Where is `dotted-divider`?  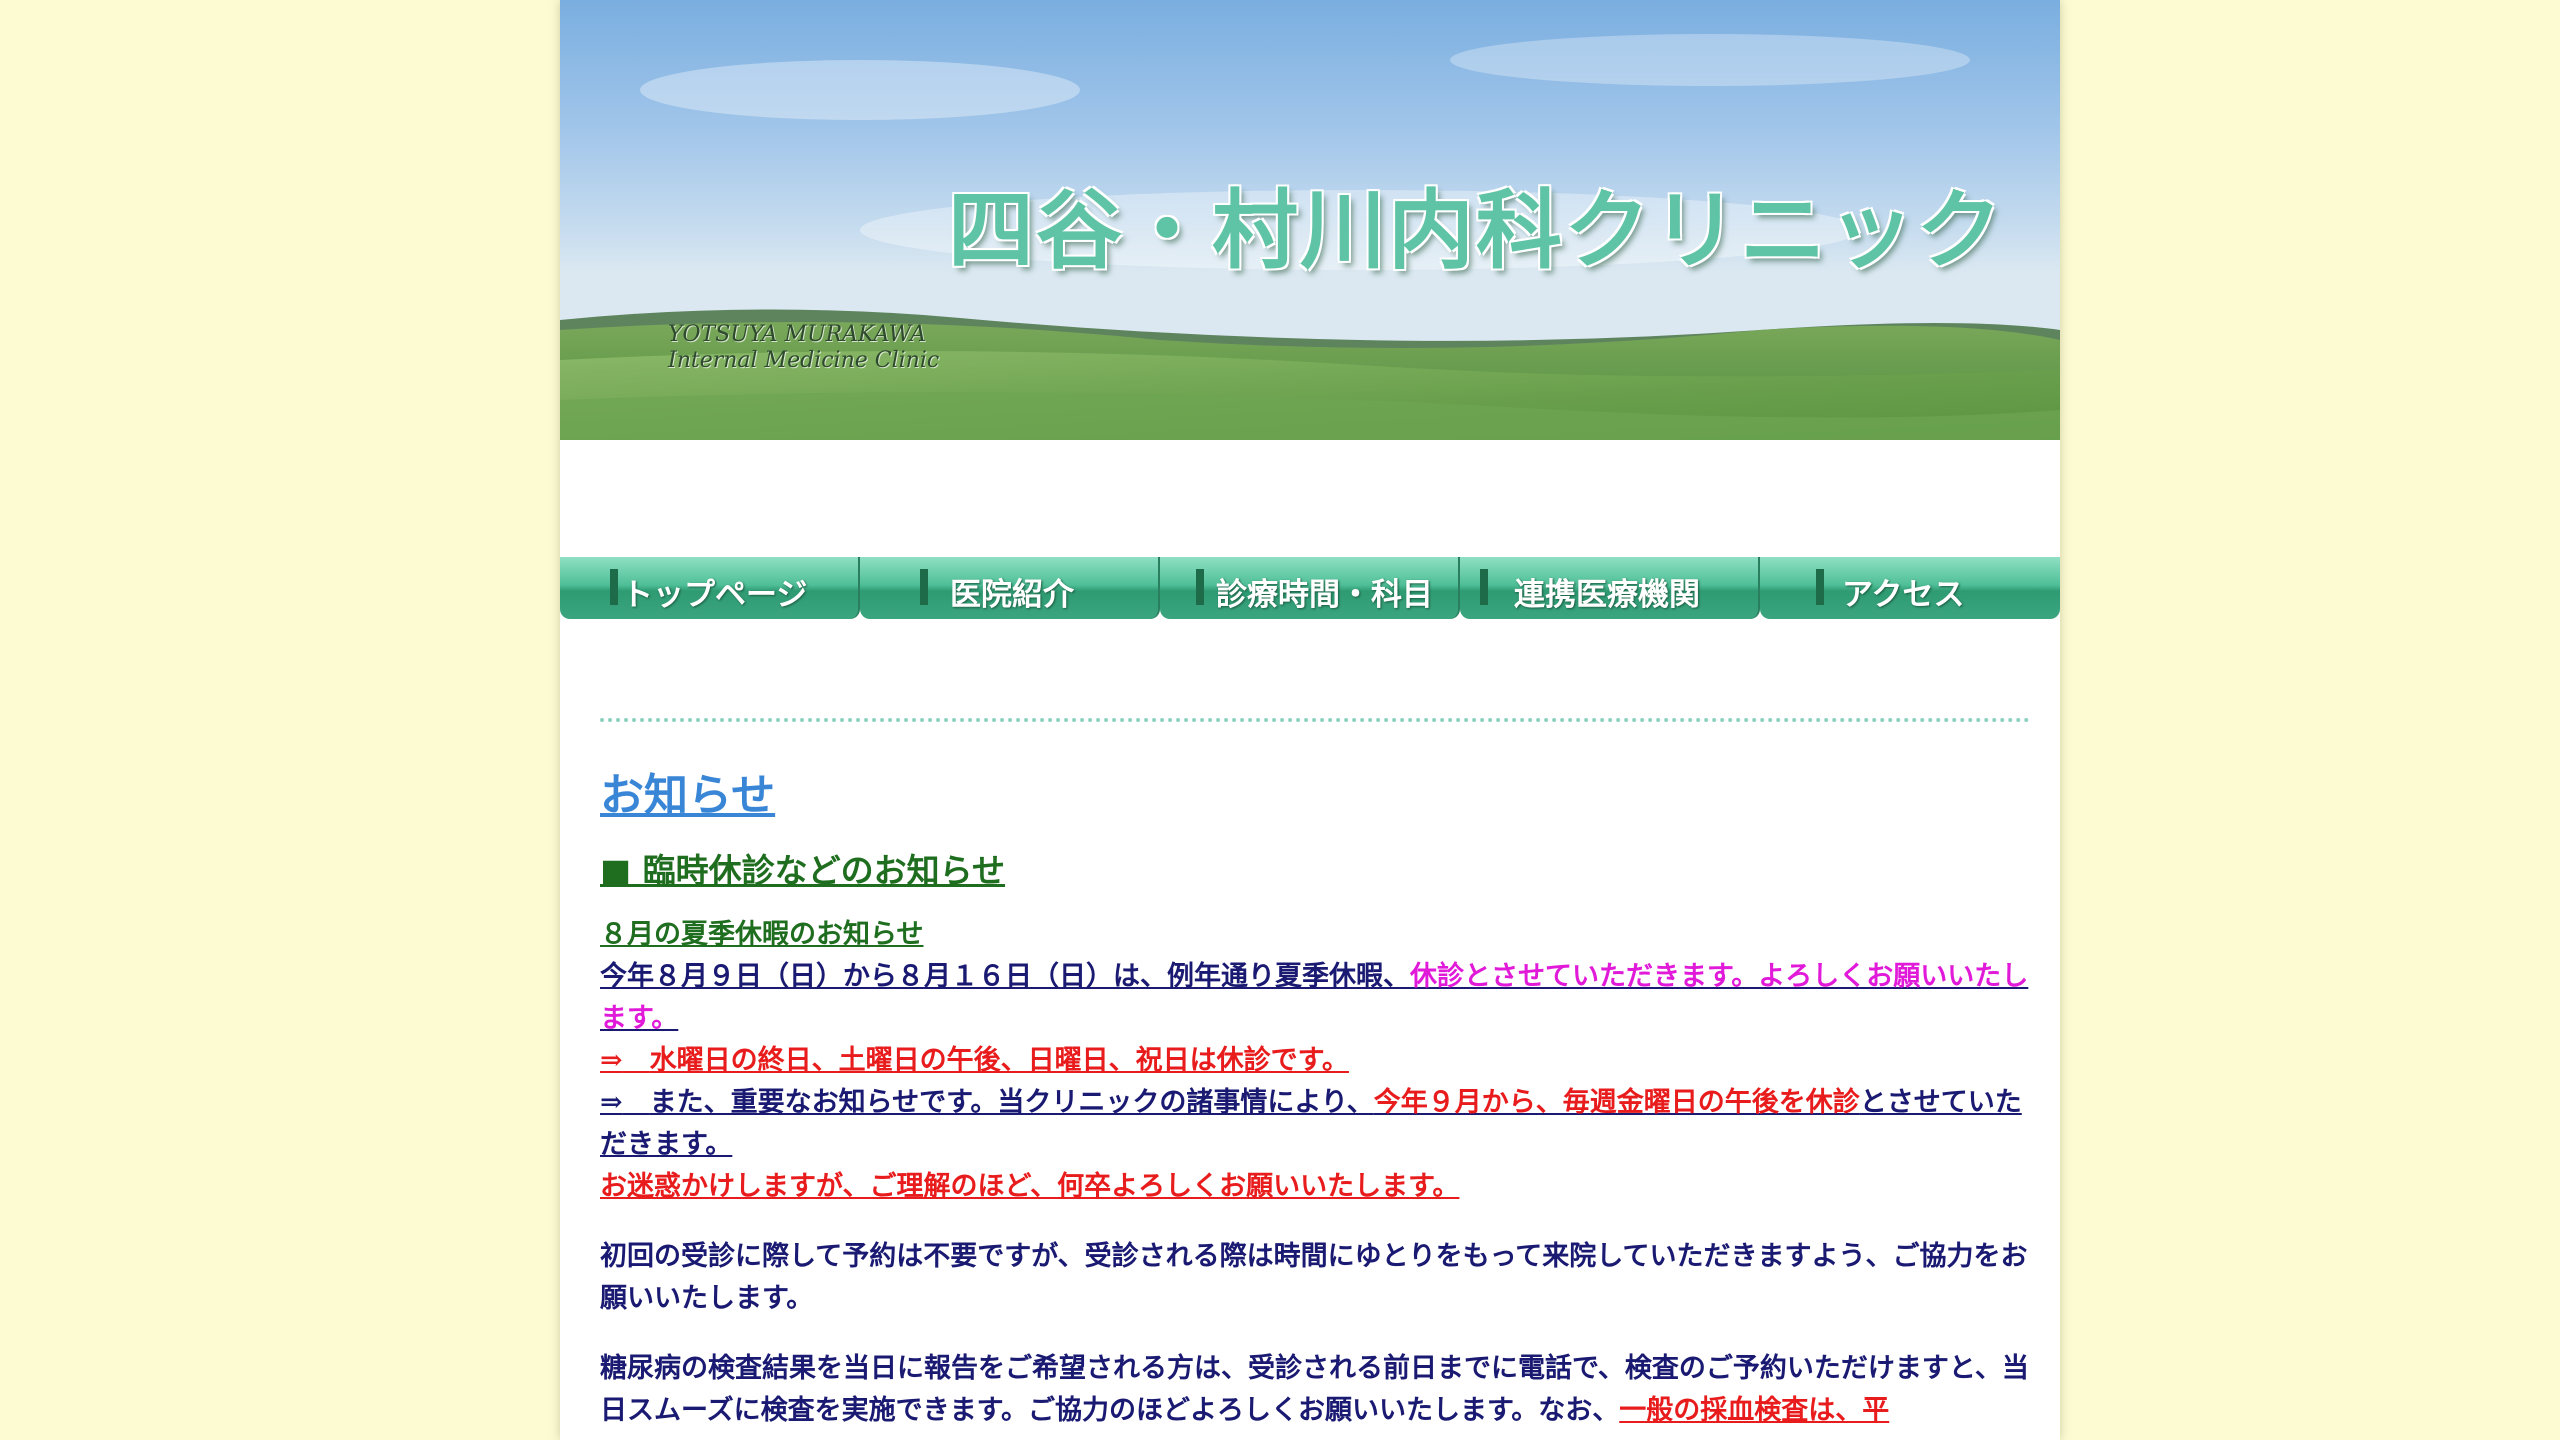 dotted-divider is located at coordinates (1315, 720).